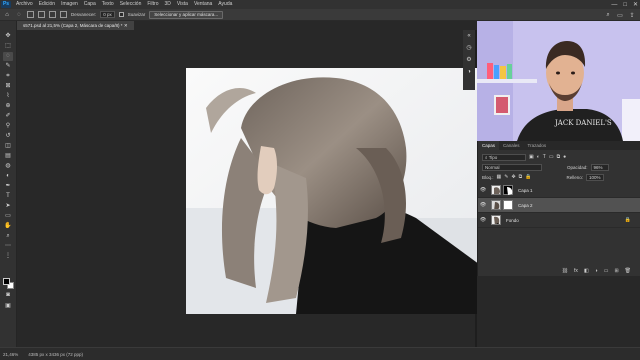  Describe the element at coordinates (499, 177) in the screenshot. I see `lock-transparent-icon: ▦` at that location.